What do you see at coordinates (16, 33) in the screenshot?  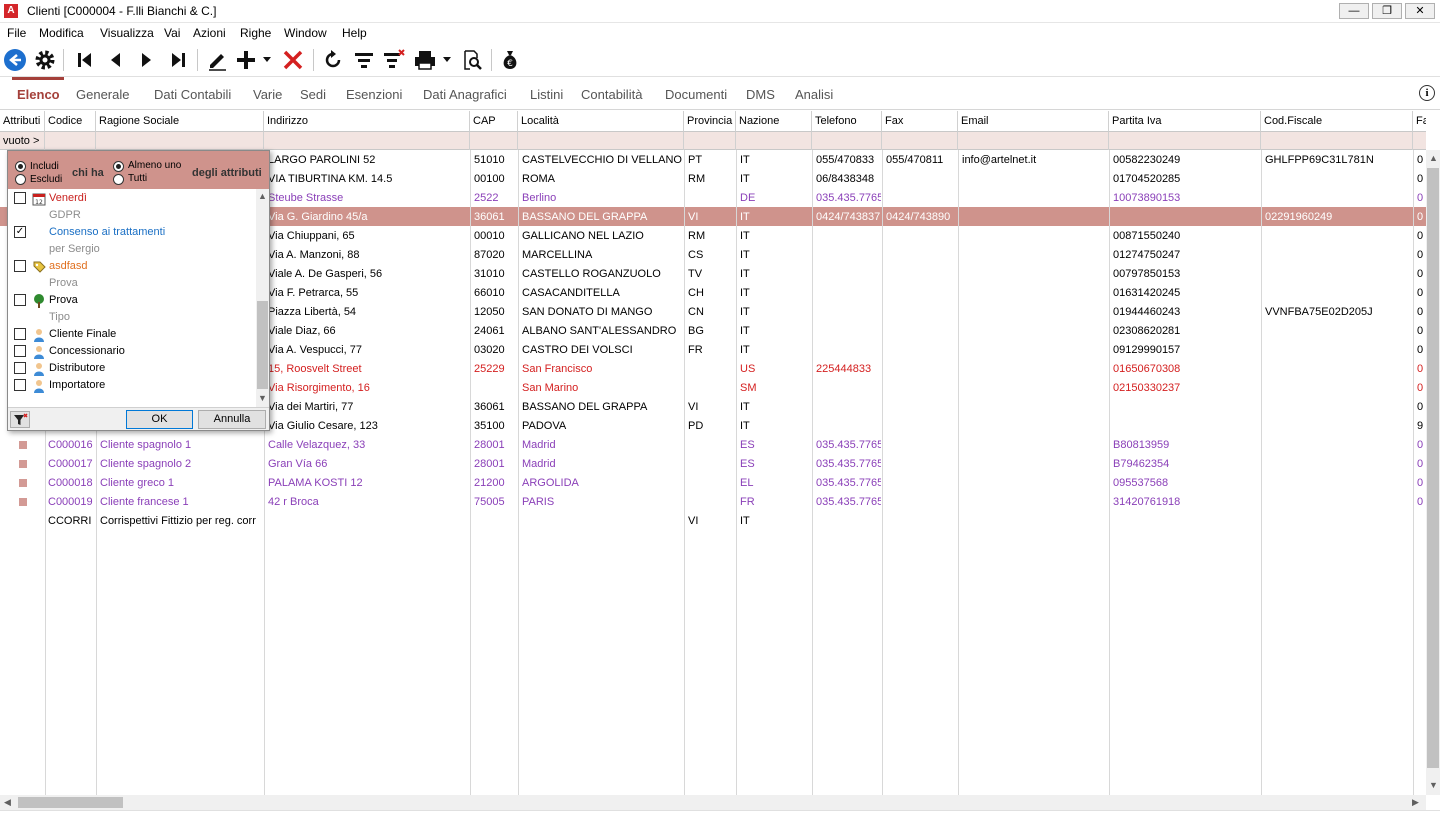 I see `menu-file: File` at bounding box center [16, 33].